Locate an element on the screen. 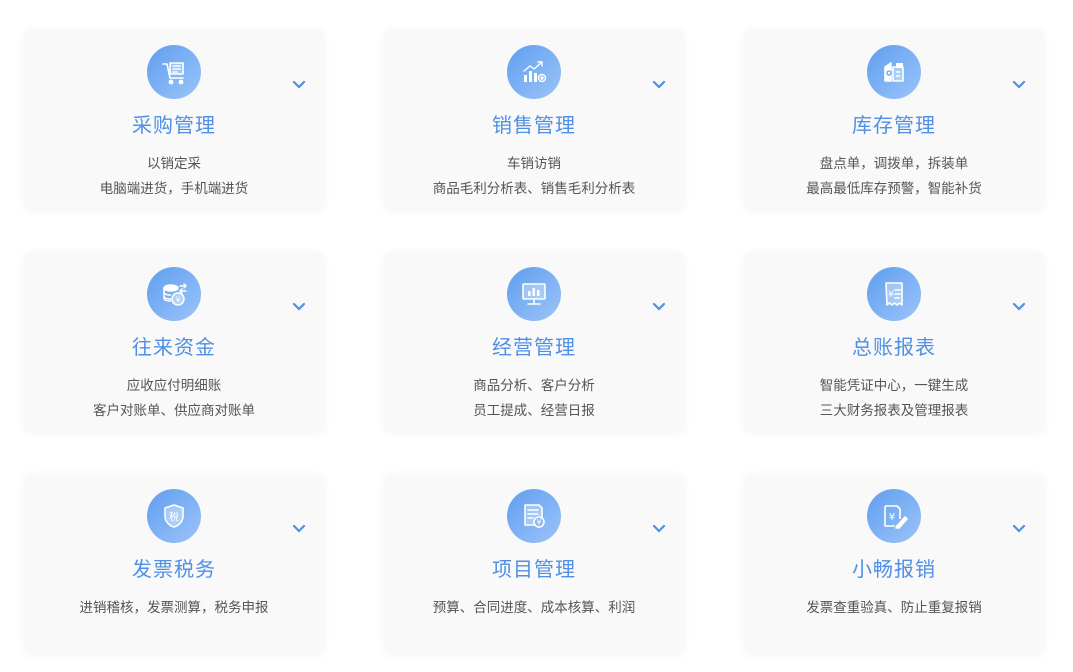  card-description: 进销稽核，发票测算，税务申报 is located at coordinates (174, 608).